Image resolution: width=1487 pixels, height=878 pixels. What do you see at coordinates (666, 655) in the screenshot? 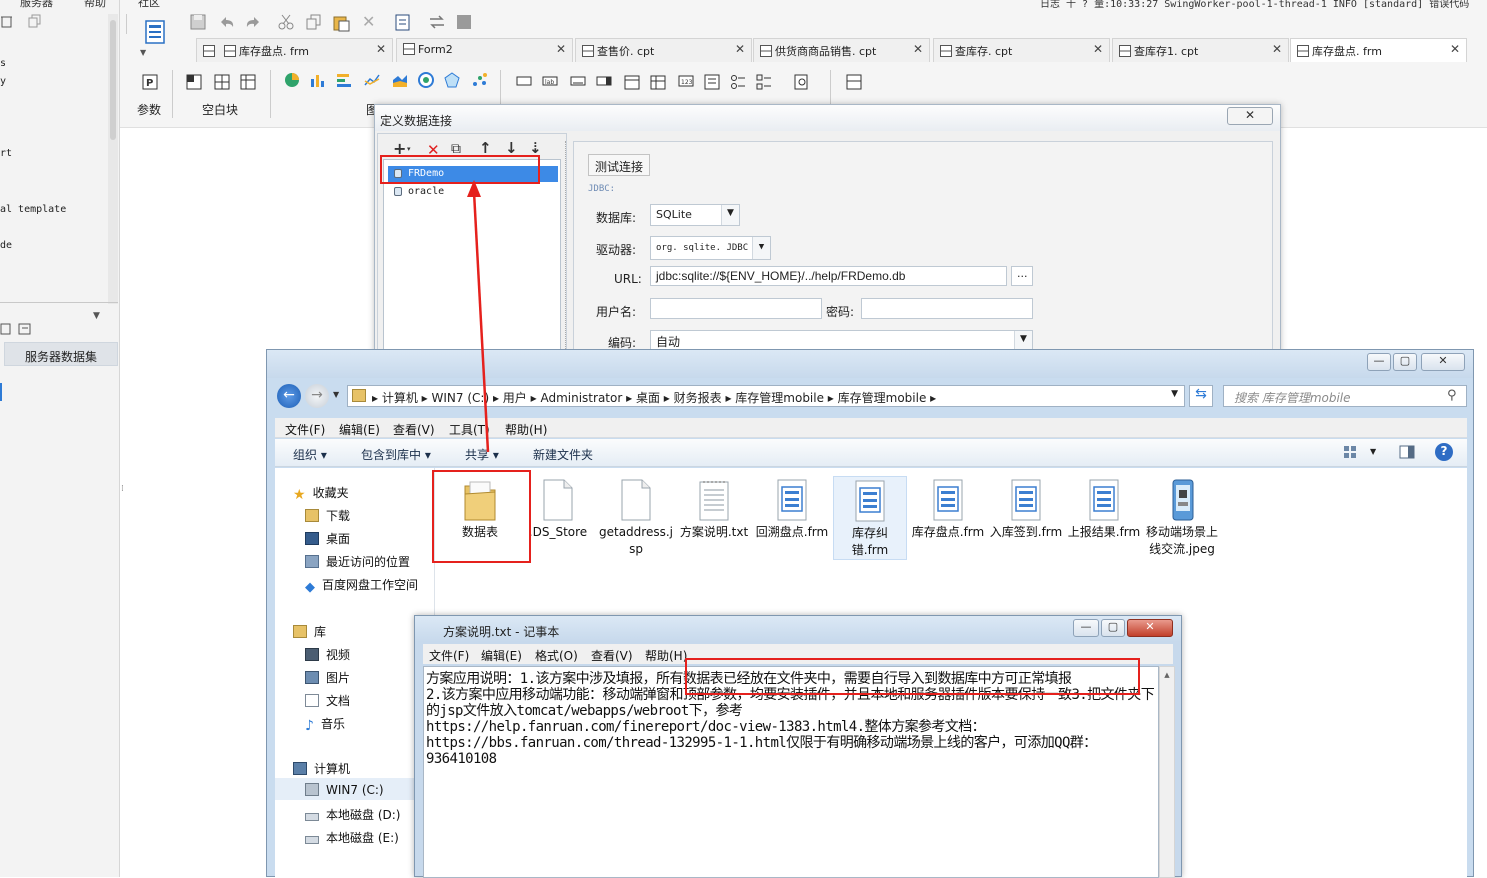
I see `menu-help: 帮助(H)` at bounding box center [666, 655].